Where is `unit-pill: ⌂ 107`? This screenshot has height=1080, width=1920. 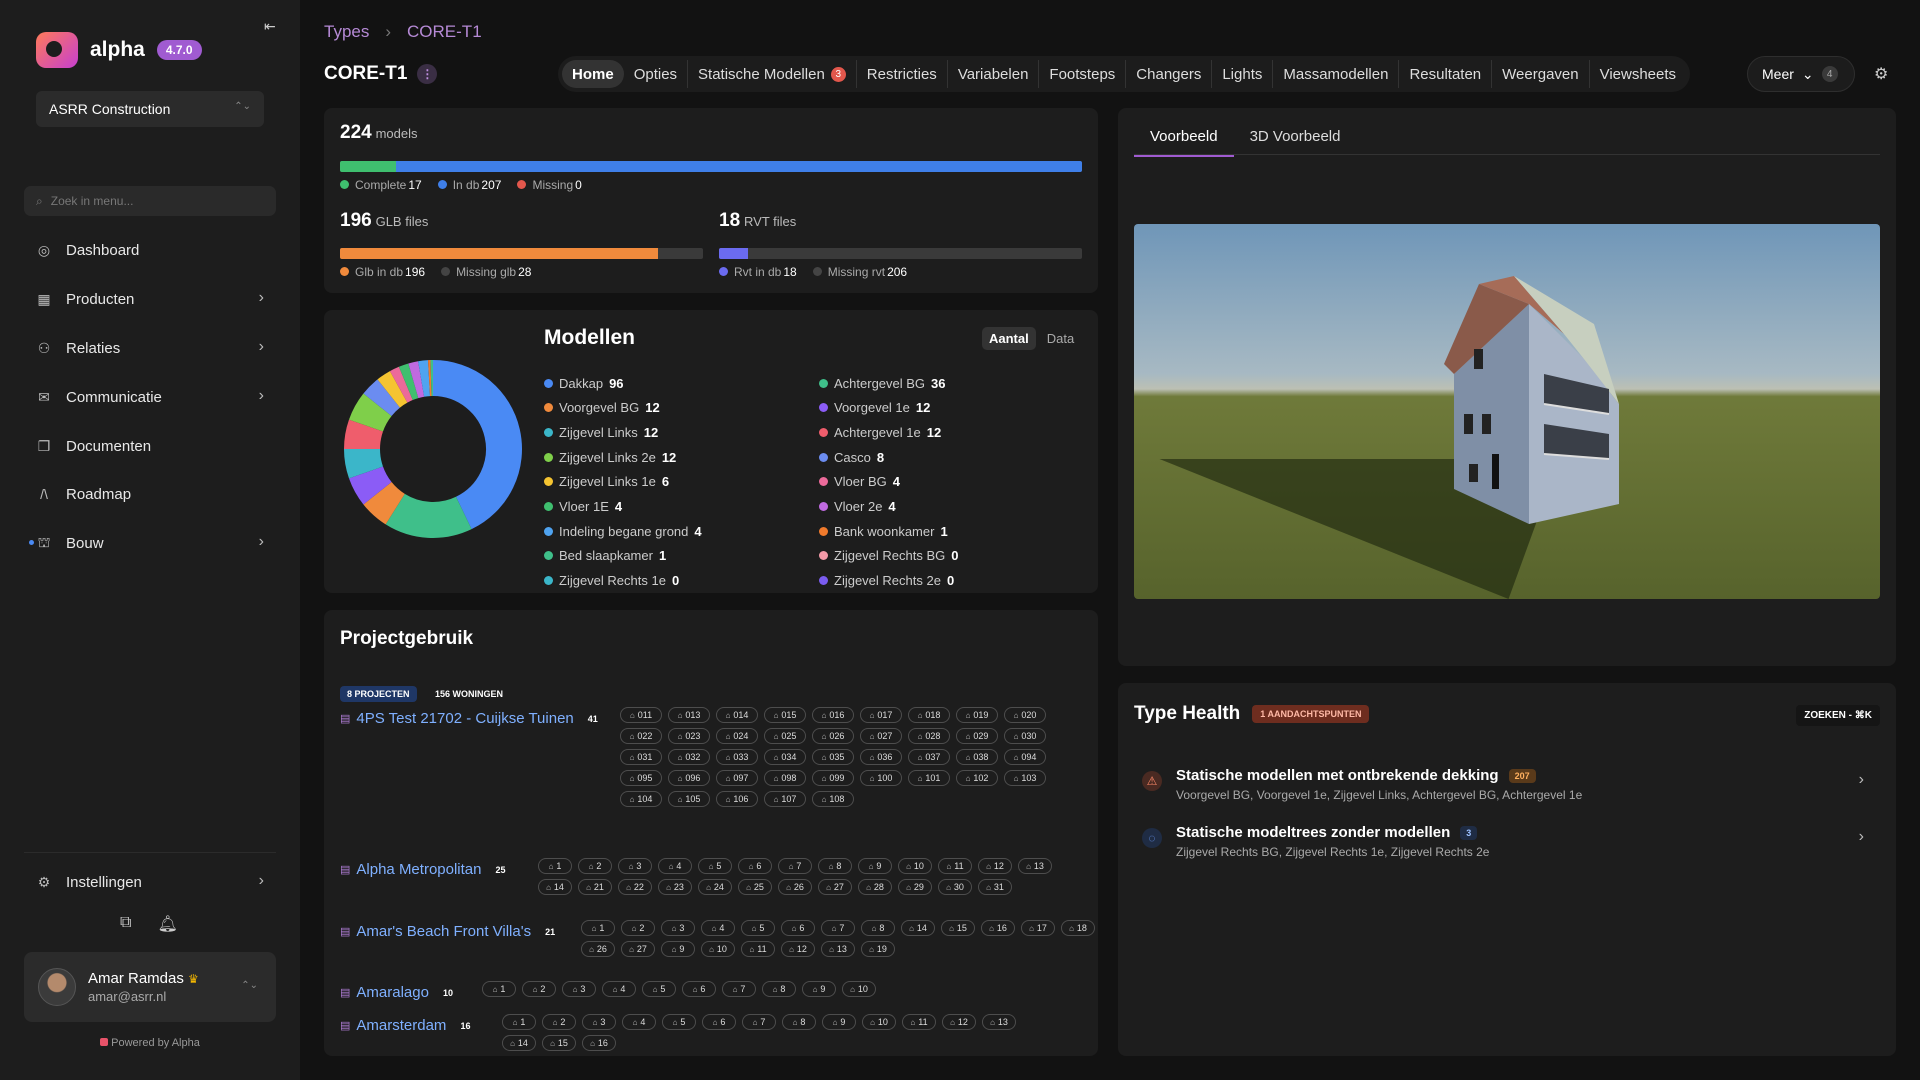 unit-pill: ⌂ 107 is located at coordinates (785, 799).